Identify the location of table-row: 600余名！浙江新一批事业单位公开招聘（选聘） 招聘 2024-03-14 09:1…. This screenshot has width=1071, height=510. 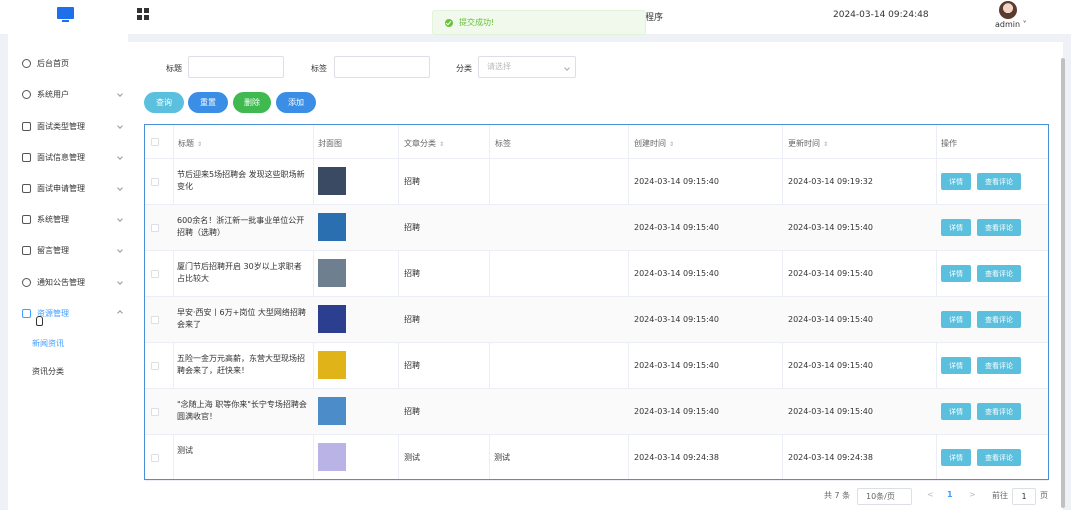
(596, 228).